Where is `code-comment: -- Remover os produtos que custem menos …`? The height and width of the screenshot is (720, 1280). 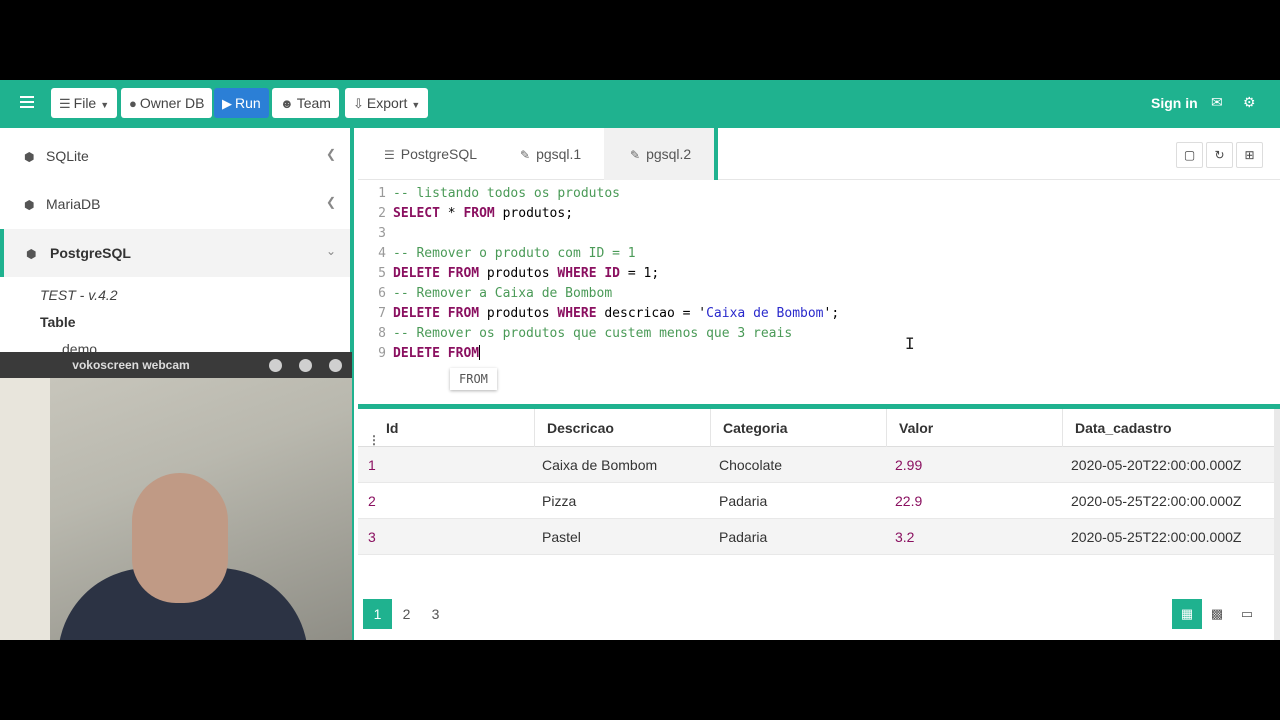
code-comment: -- Remover os produtos que custem menos … is located at coordinates (593, 333).